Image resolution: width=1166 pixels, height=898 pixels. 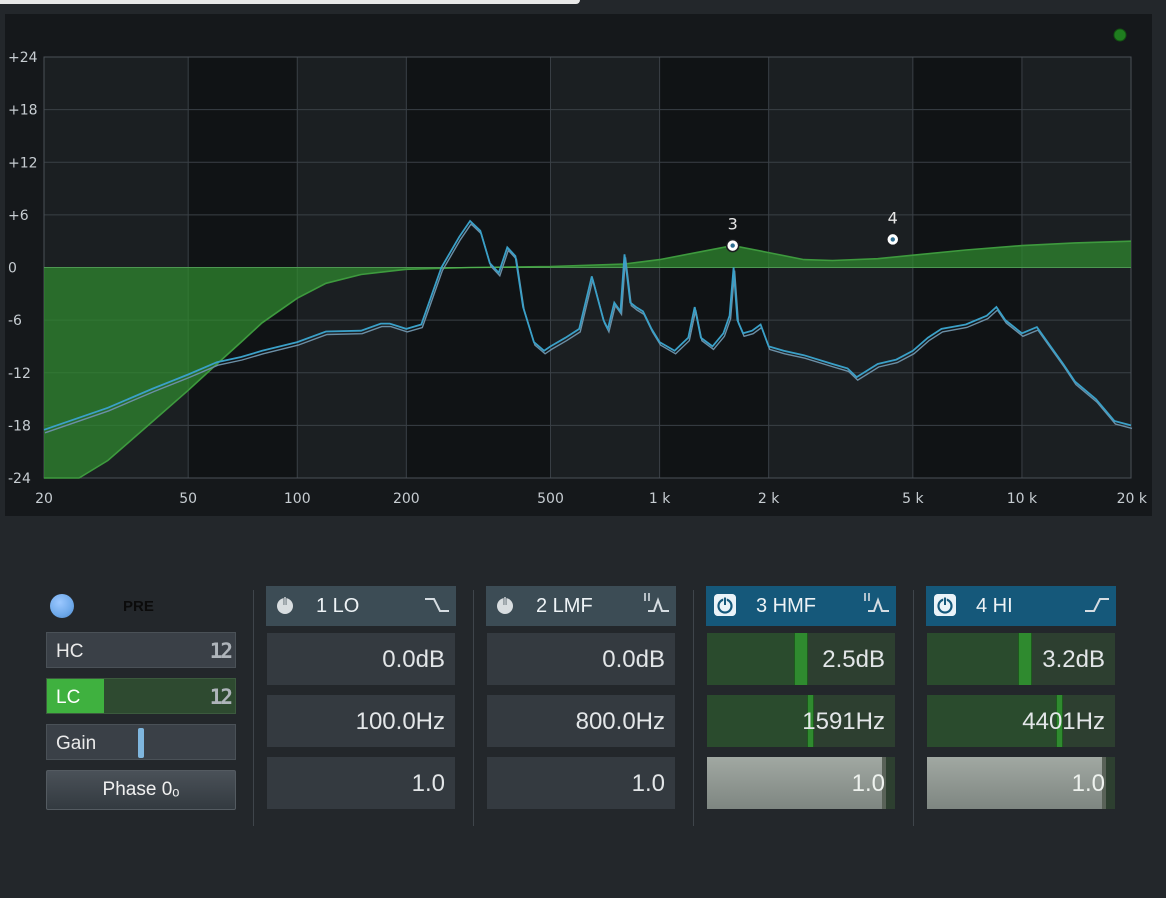 What do you see at coordinates (786, 606) in the screenshot?
I see `band-3-name: 3 HMF` at bounding box center [786, 606].